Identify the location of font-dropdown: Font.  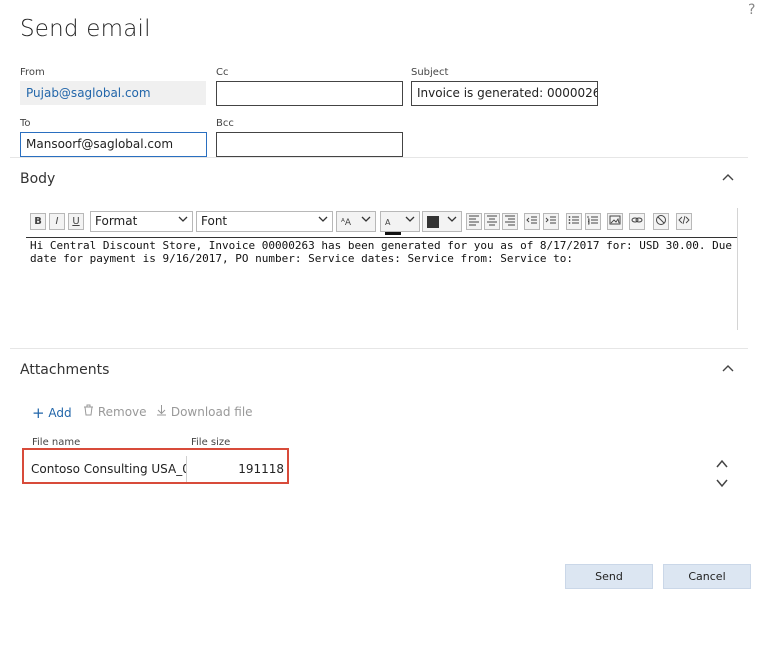
(264, 221).